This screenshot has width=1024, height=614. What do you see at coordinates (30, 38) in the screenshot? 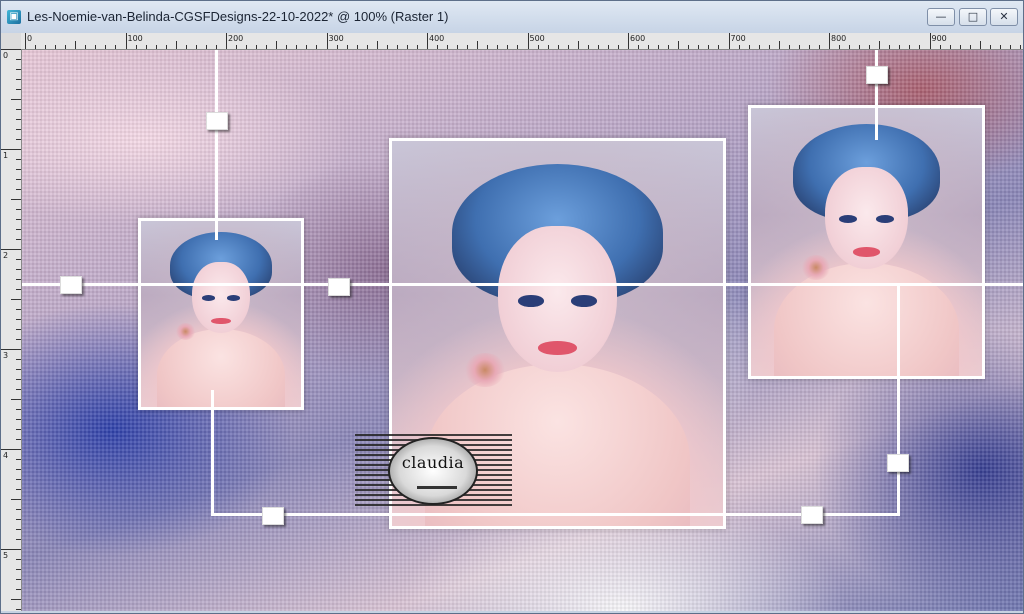
I see `ruler-label: 0` at bounding box center [30, 38].